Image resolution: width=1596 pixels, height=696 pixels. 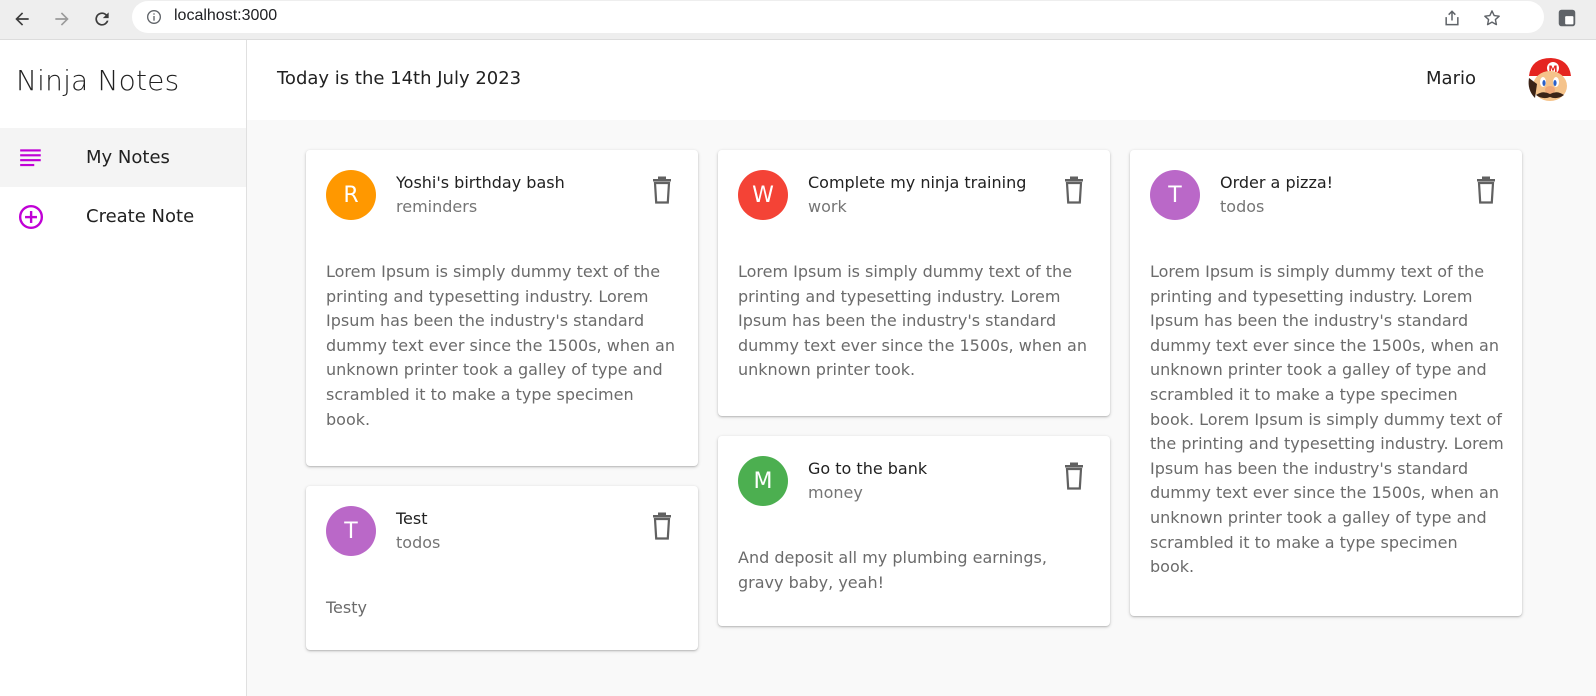 What do you see at coordinates (763, 195) in the screenshot?
I see `note-avatar: W` at bounding box center [763, 195].